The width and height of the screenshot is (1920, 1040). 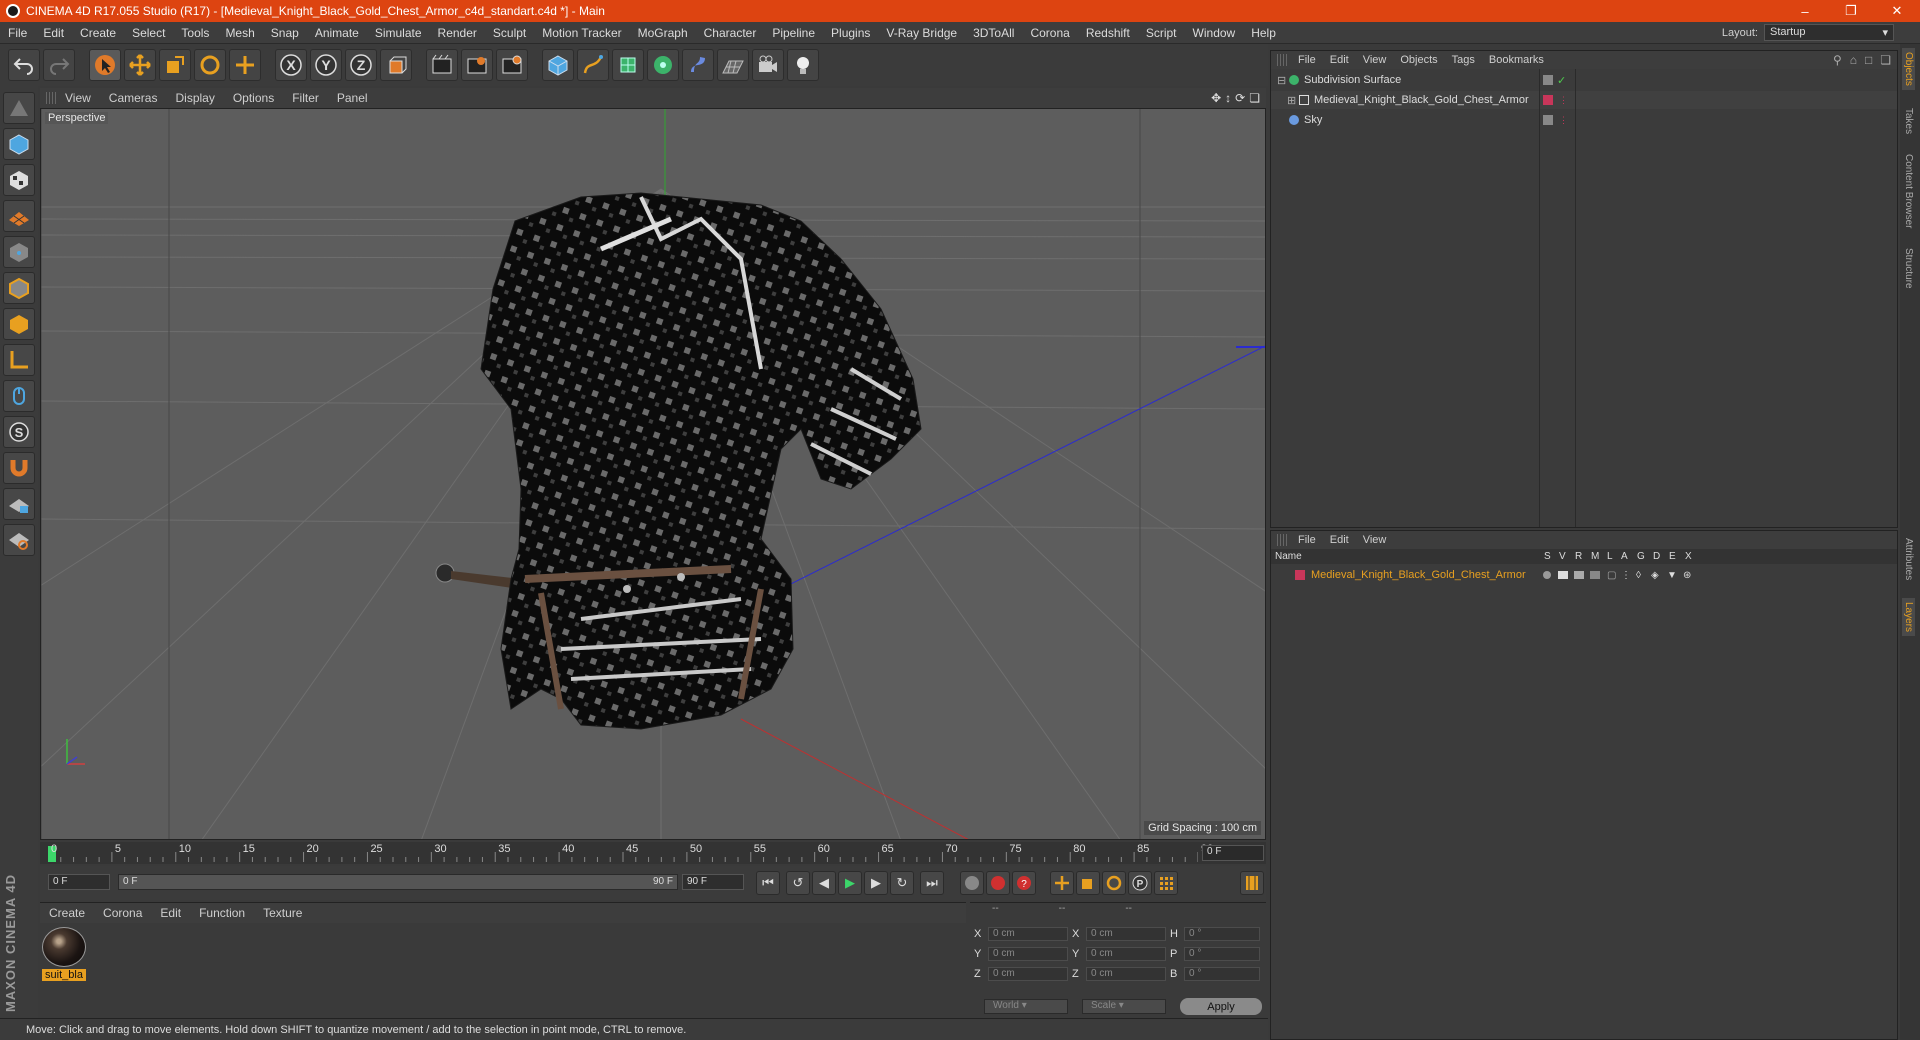 What do you see at coordinates (713, 882) in the screenshot?
I see `end-frame-field: 90 F` at bounding box center [713, 882].